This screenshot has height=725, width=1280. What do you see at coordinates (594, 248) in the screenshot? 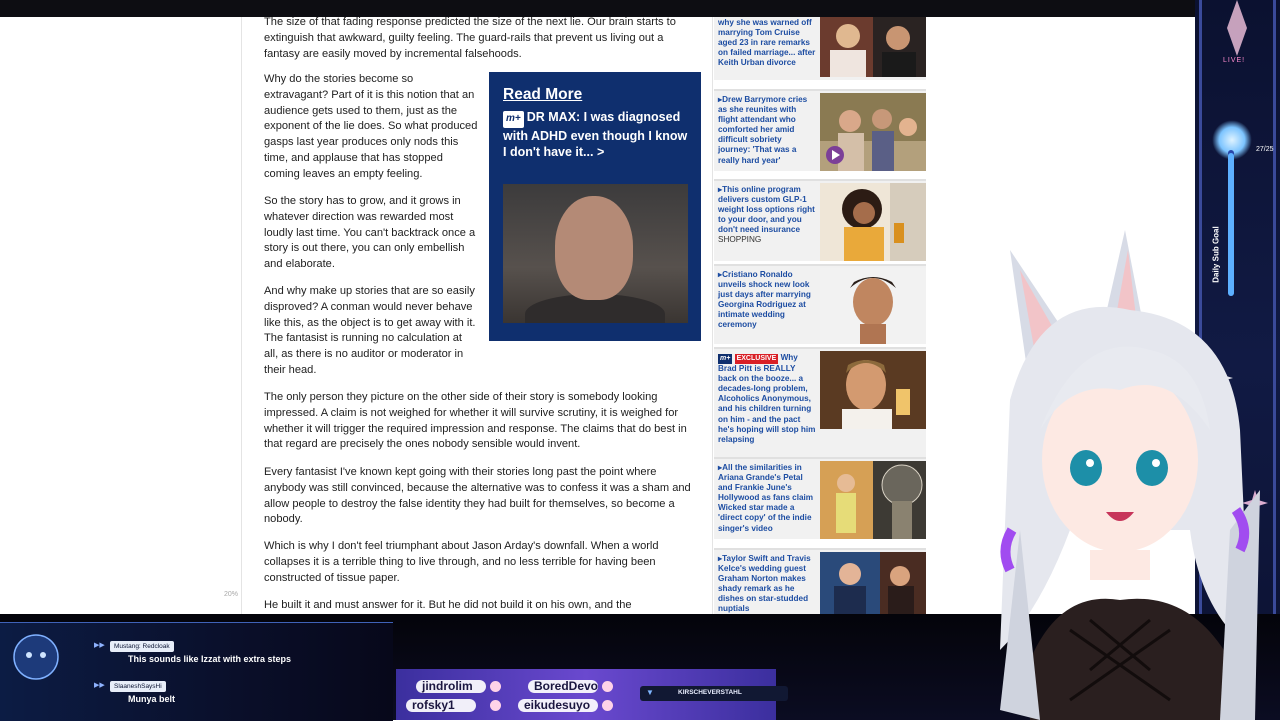
I see `photo-face` at bounding box center [594, 248].